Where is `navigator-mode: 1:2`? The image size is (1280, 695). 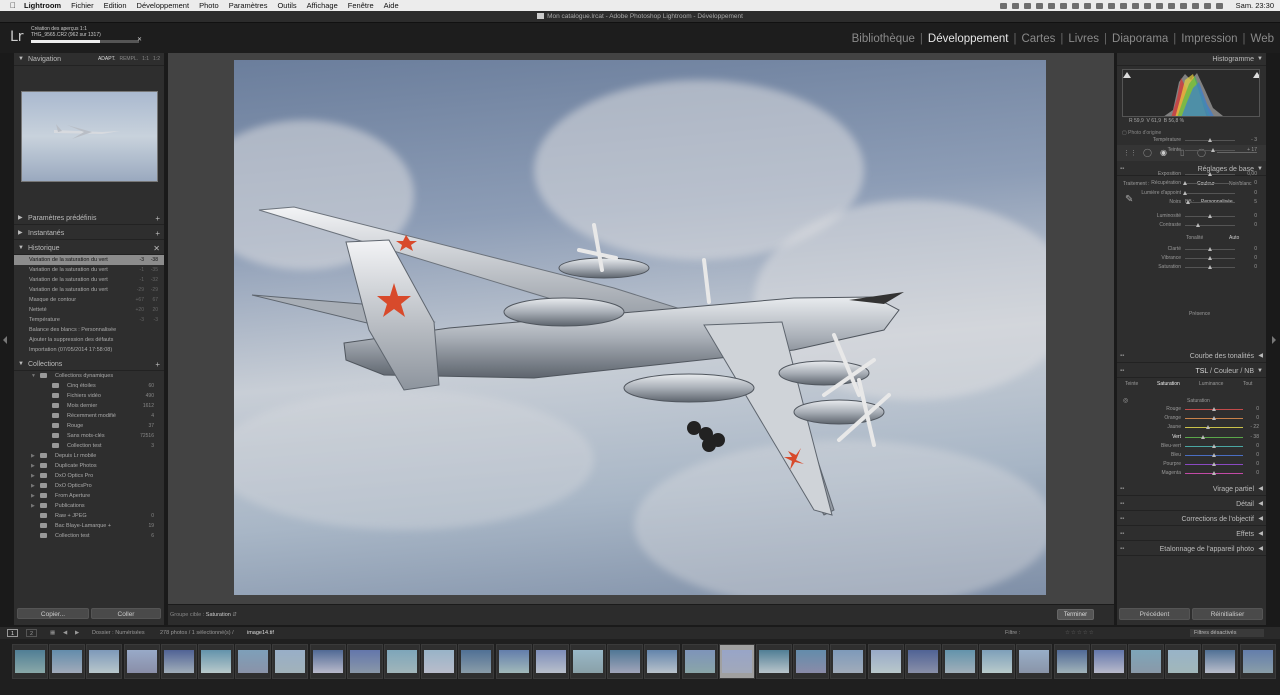
navigator-mode: 1:2 is located at coordinates (156, 59).